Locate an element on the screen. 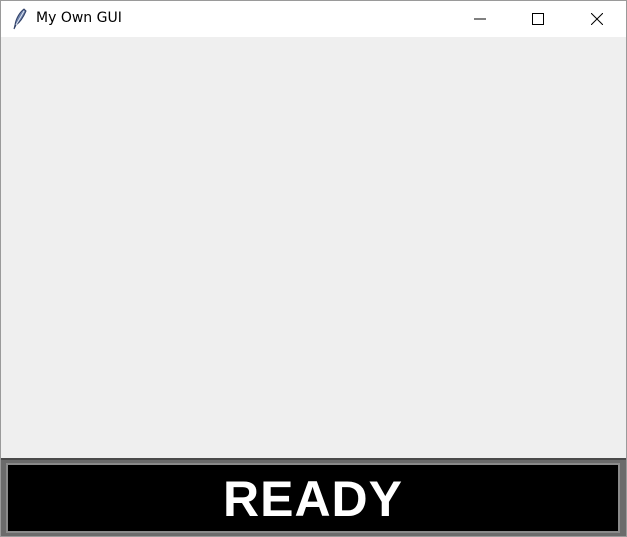  minimize-icon is located at coordinates (480, 19).